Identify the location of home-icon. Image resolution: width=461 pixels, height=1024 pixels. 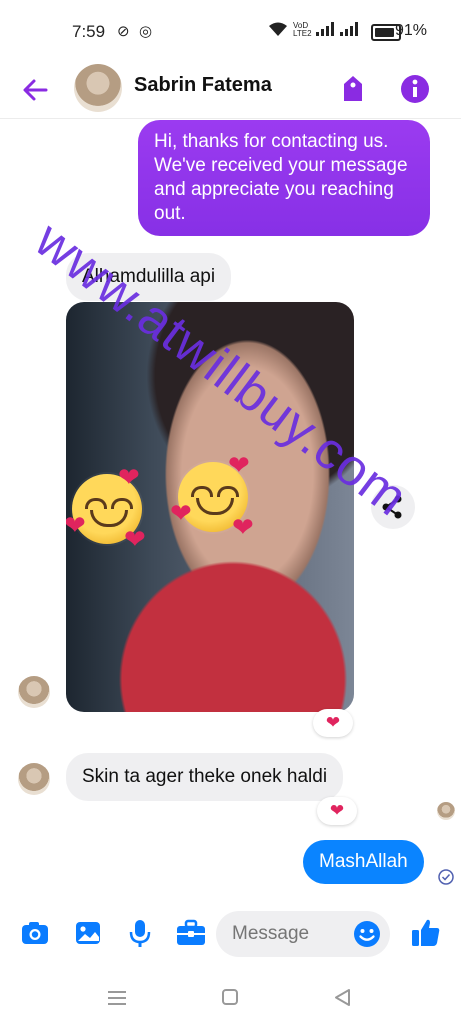
(230, 998).